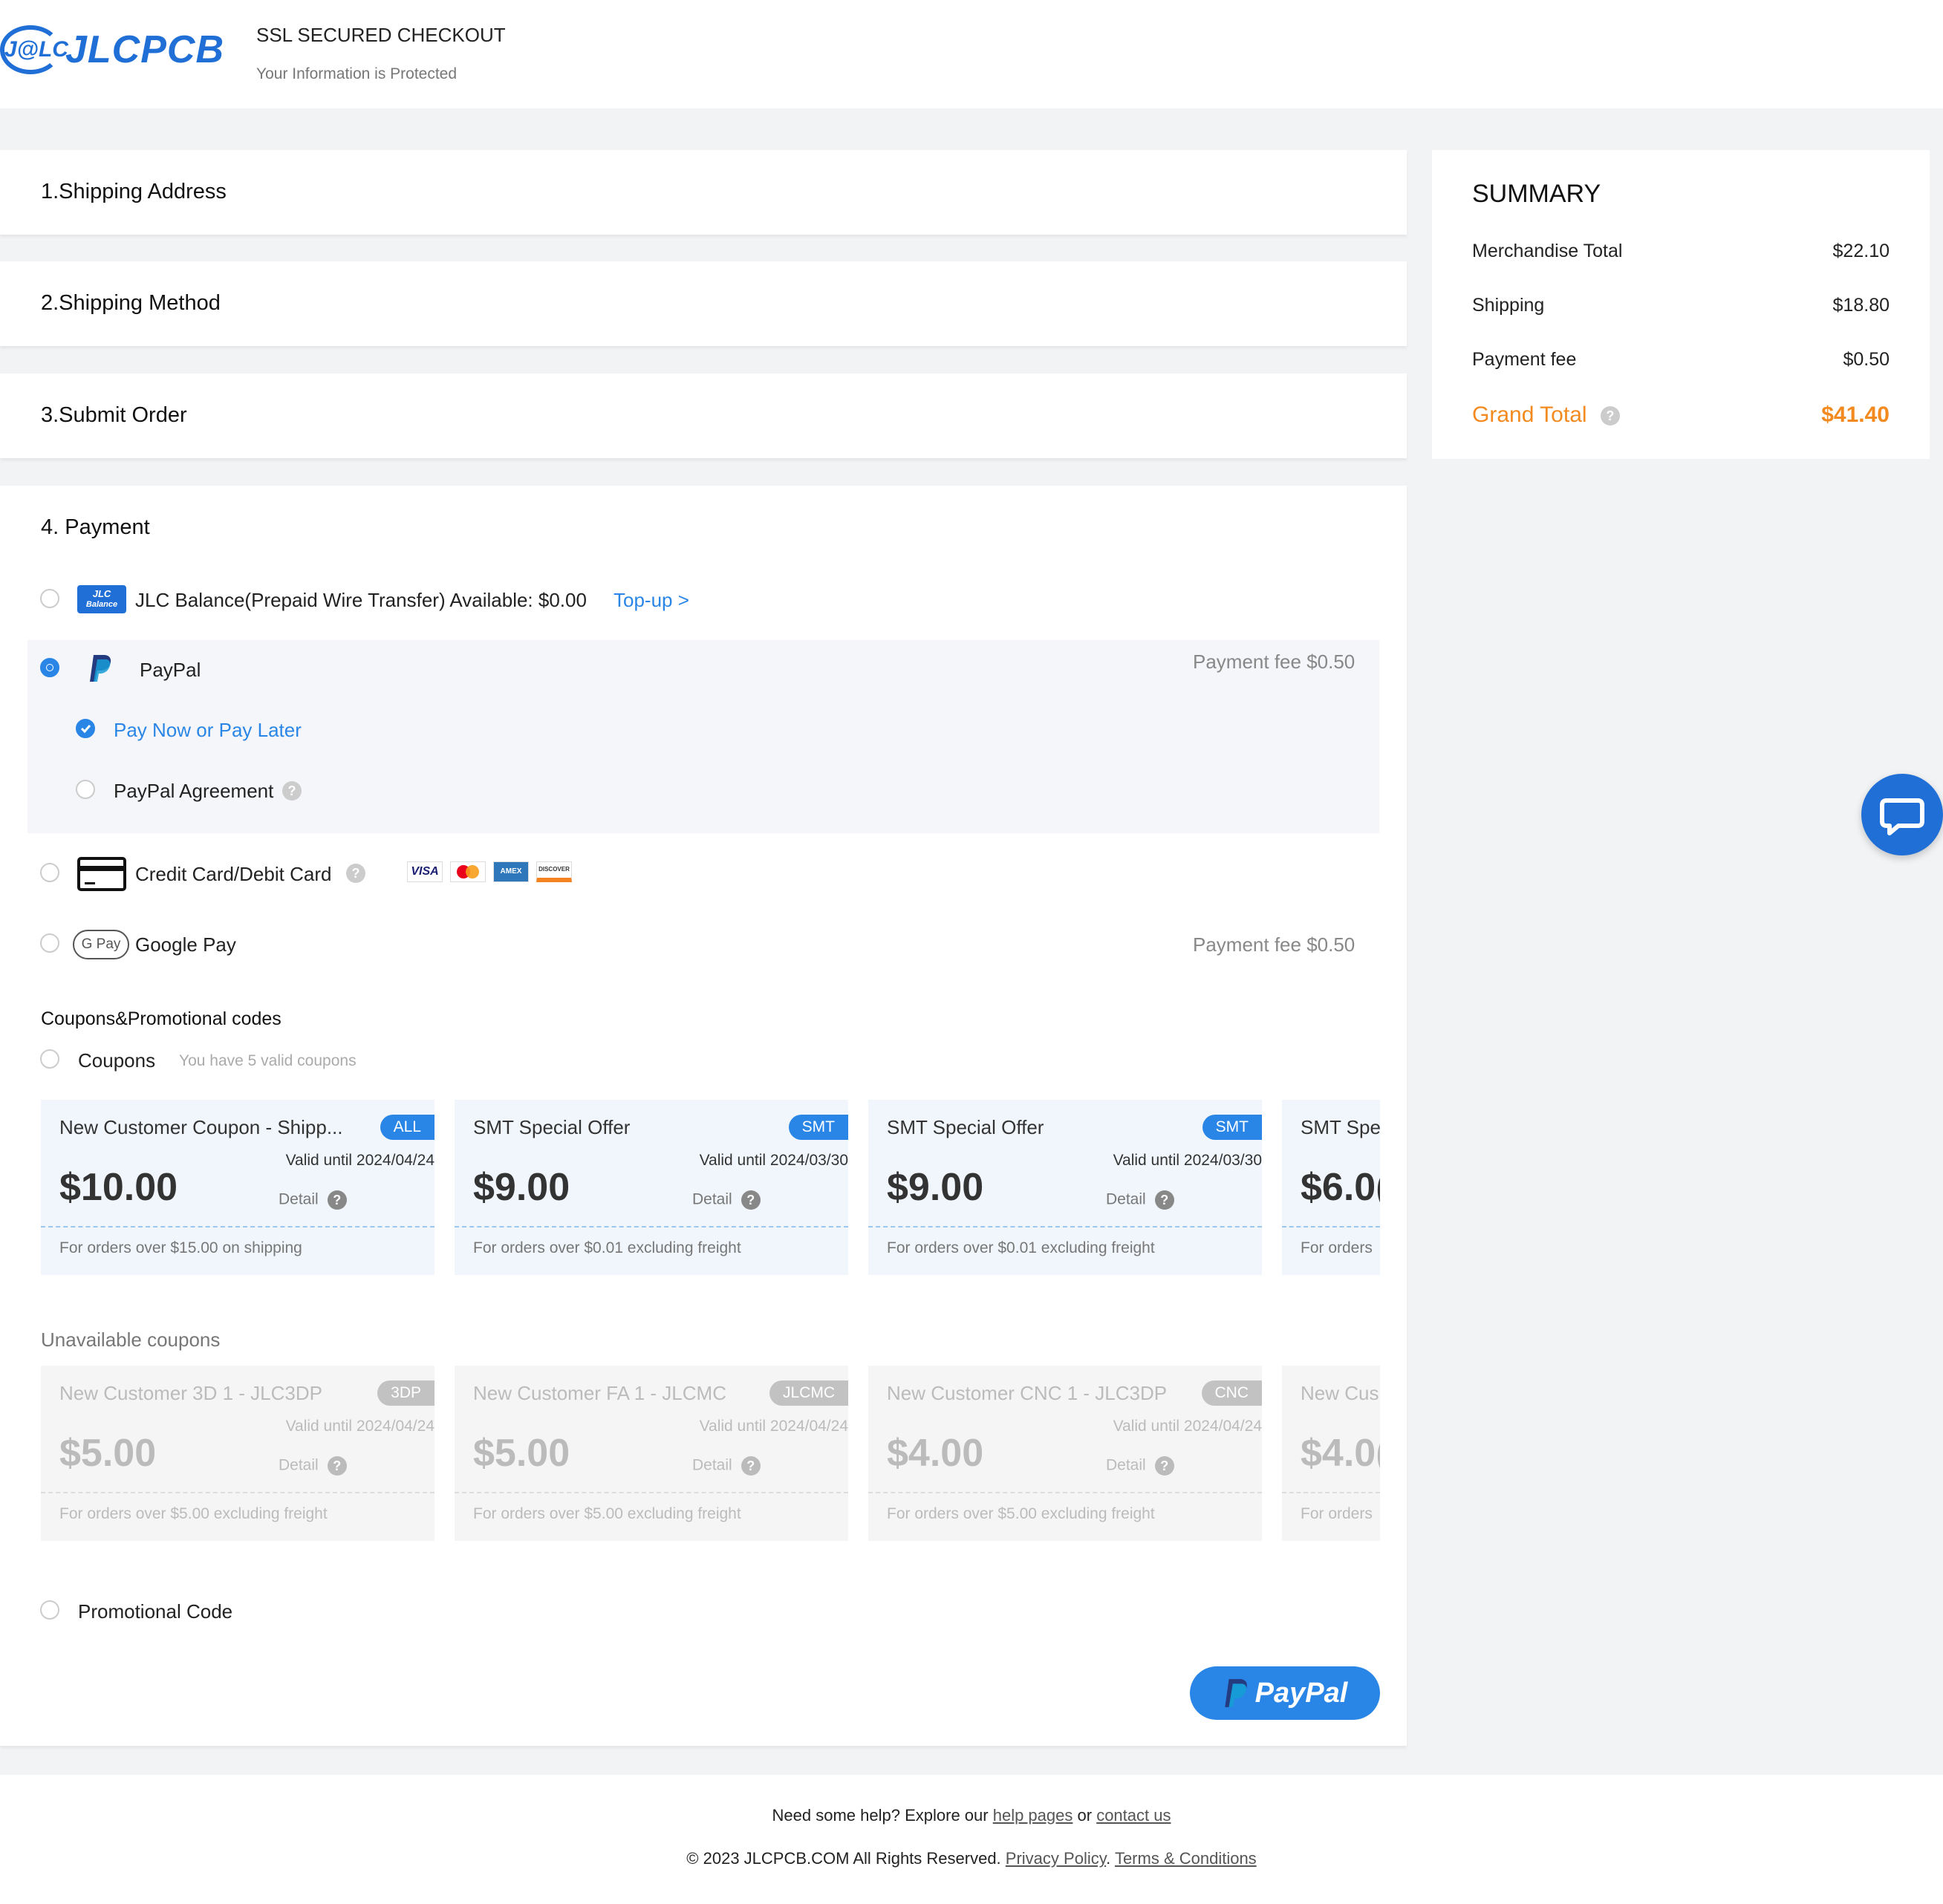 This screenshot has width=1943, height=1904. I want to click on coupons-radio, so click(49, 1059).